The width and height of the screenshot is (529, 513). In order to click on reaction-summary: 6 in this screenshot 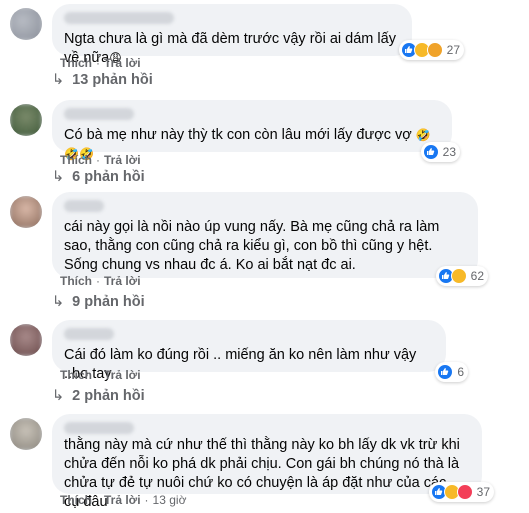, I will do `click(451, 372)`.